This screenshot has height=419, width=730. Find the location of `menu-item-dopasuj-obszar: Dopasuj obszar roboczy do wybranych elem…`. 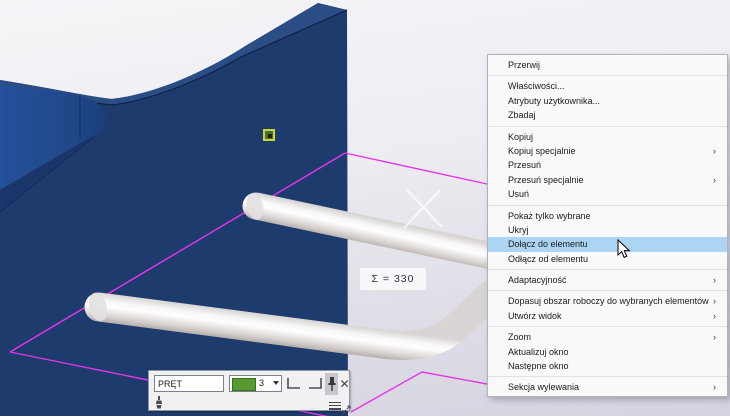

menu-item-dopasuj-obszar: Dopasuj obszar roboczy do wybranych elem… is located at coordinates (607, 301).